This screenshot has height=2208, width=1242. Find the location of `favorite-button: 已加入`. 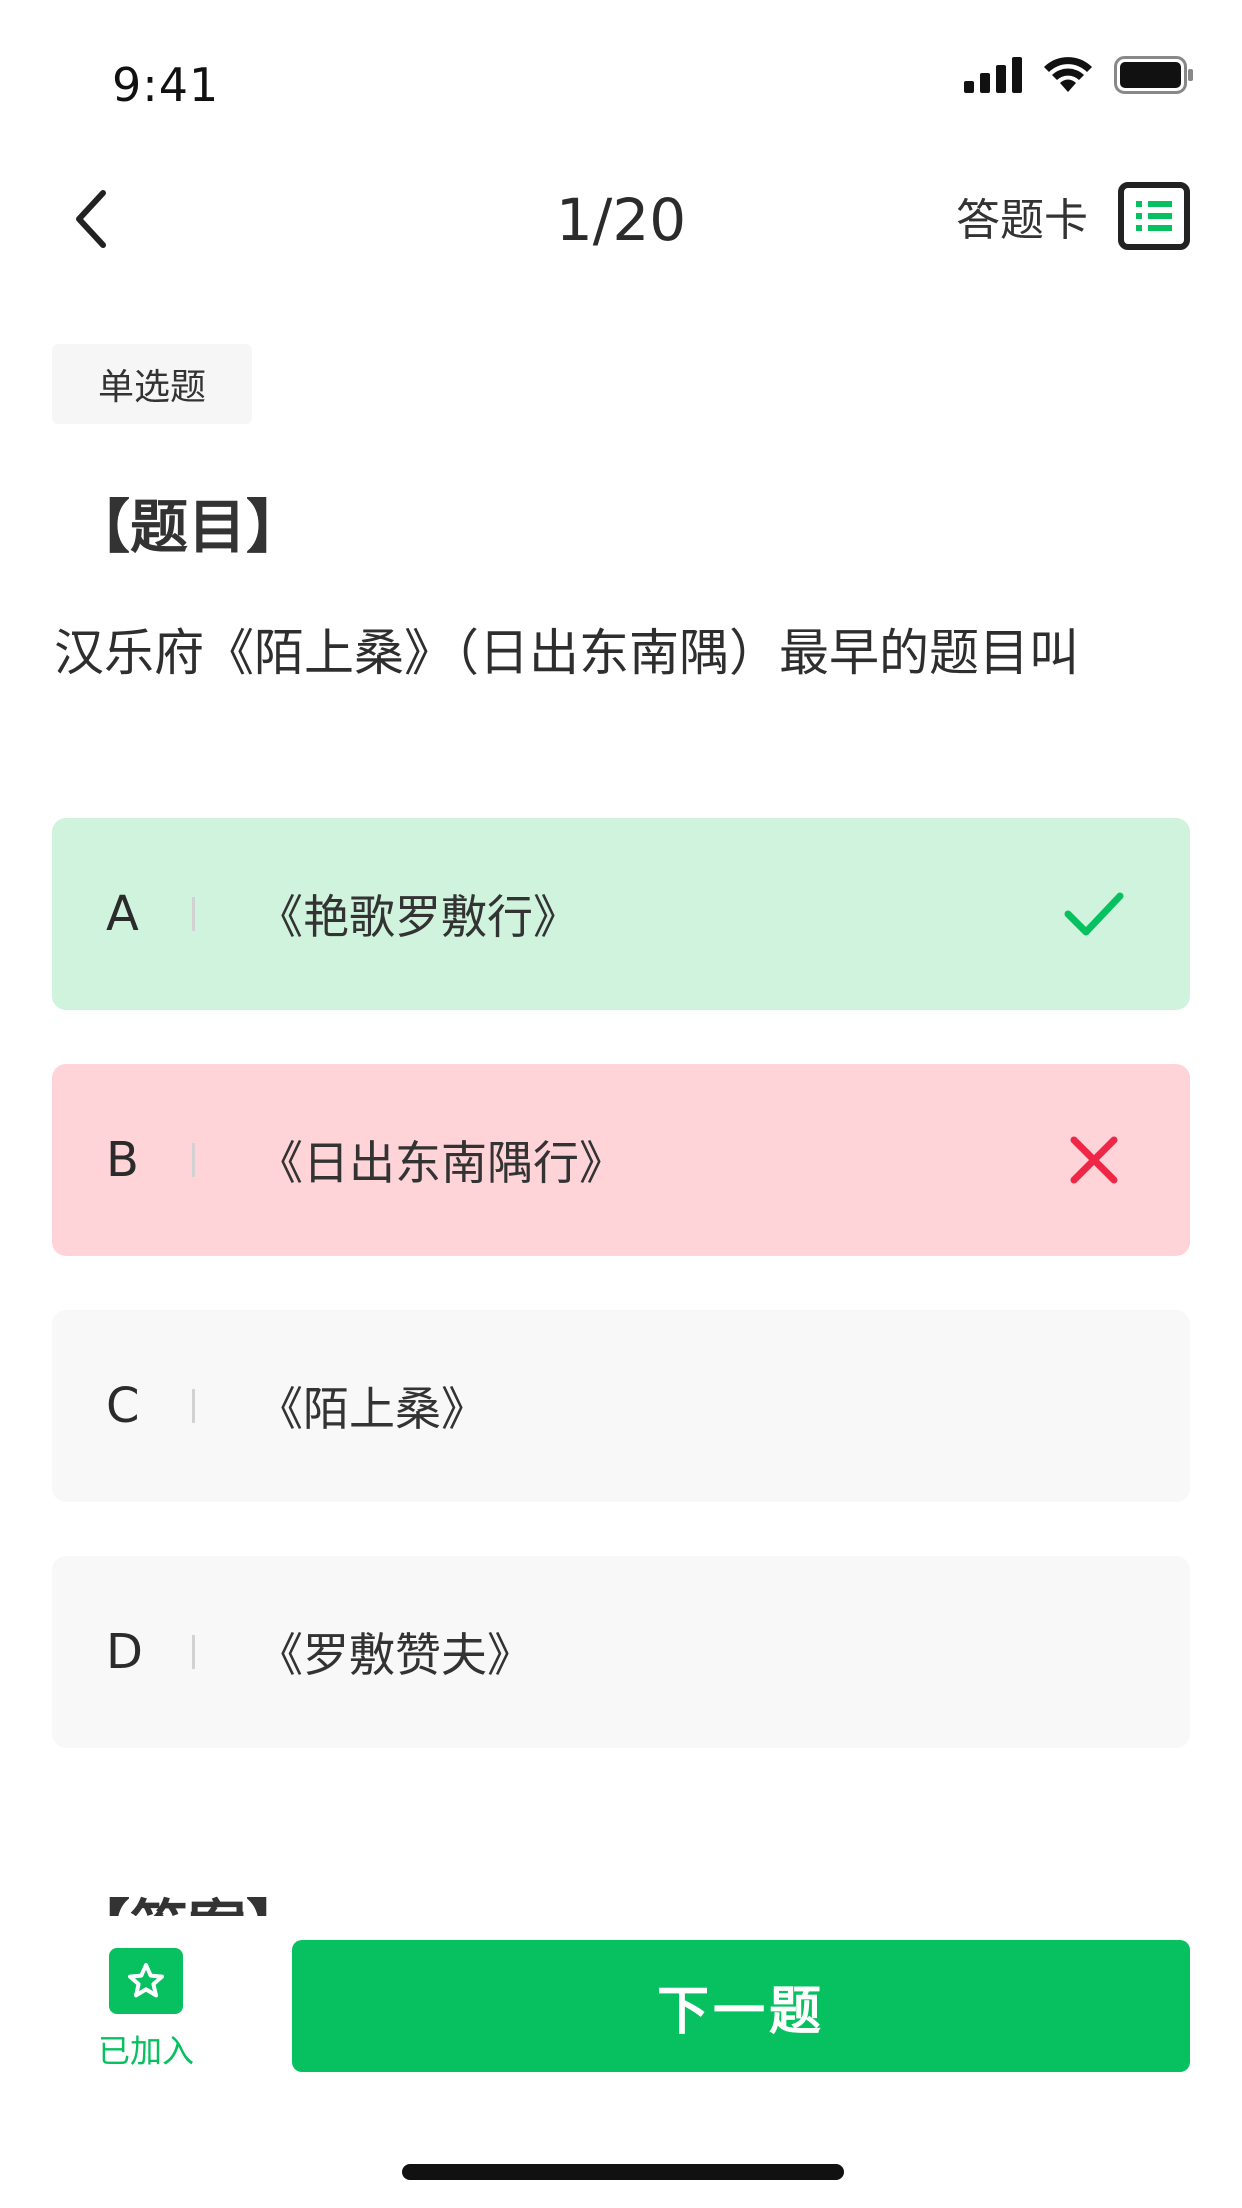

favorite-button: 已加入 is located at coordinates (146, 2010).